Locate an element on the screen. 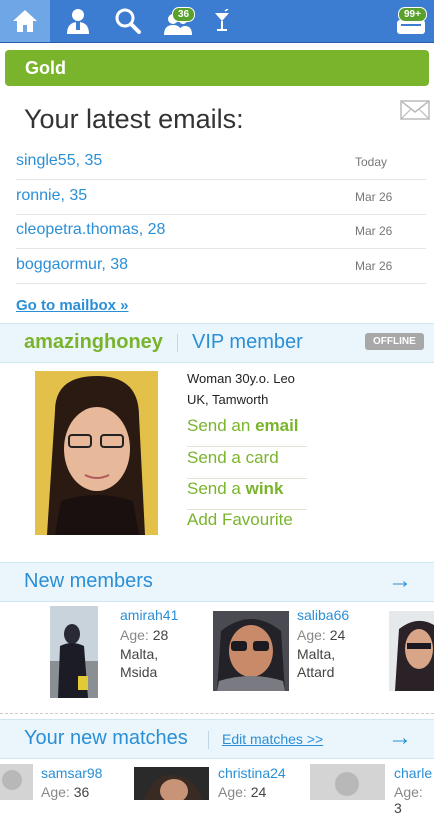 Image resolution: width=434 pixels, height=816 pixels. messages-badge: 99+ is located at coordinates (412, 14).